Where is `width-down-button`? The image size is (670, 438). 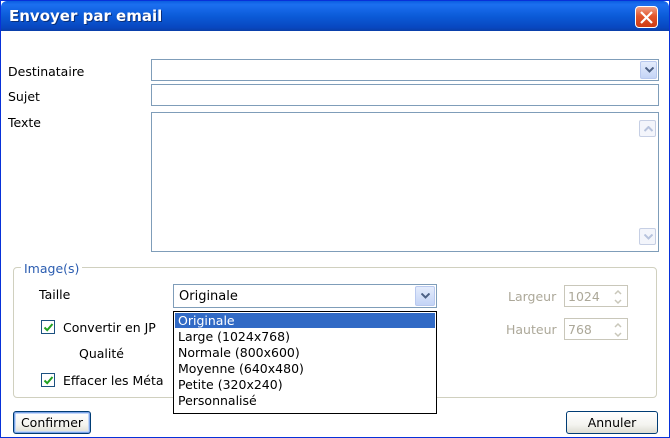 width-down-button is located at coordinates (618, 301).